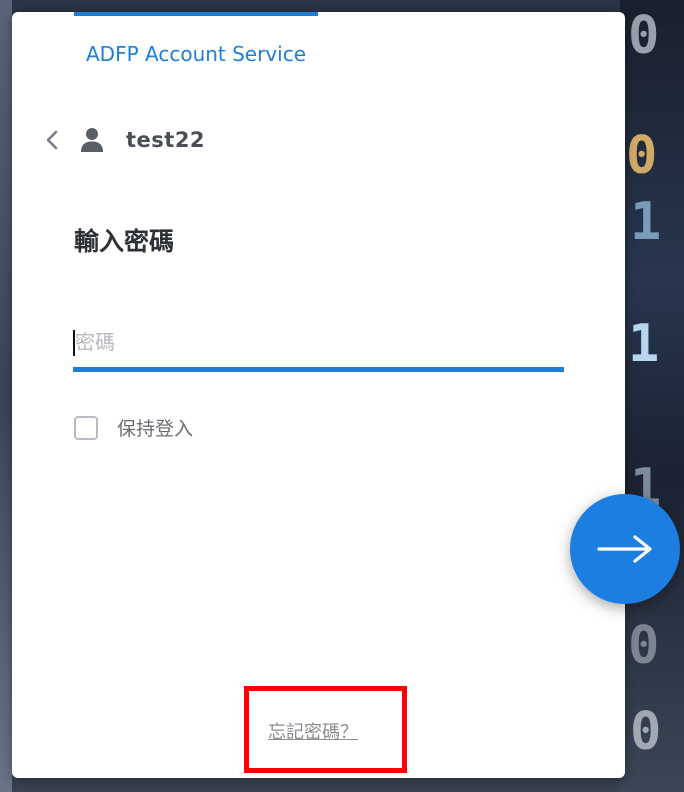  What do you see at coordinates (86, 427) in the screenshot?
I see `remember-me-checkbox` at bounding box center [86, 427].